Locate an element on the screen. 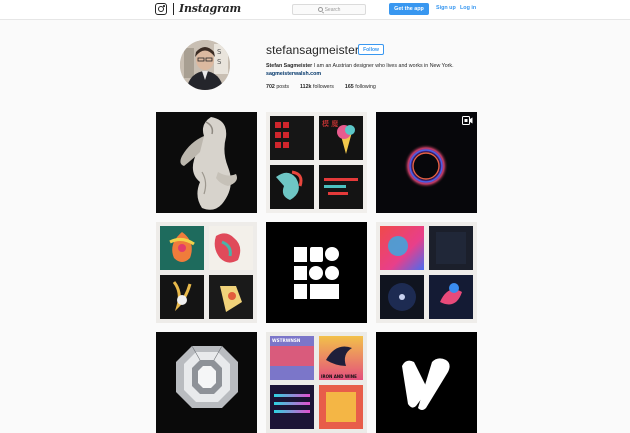  post-diamond is located at coordinates (206, 382).